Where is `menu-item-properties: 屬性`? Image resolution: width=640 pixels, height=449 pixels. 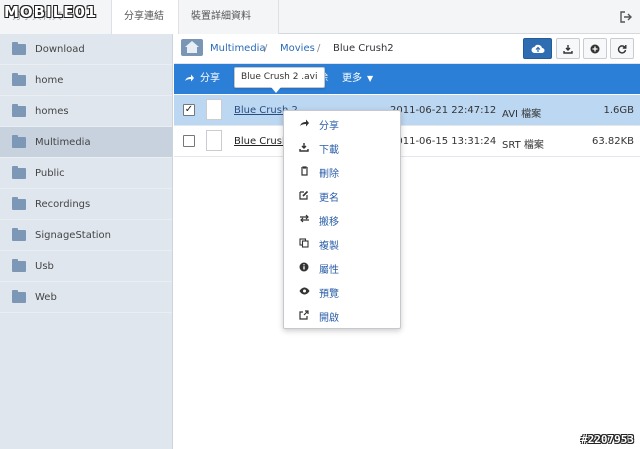 menu-item-properties: 屬性 is located at coordinates (342, 268).